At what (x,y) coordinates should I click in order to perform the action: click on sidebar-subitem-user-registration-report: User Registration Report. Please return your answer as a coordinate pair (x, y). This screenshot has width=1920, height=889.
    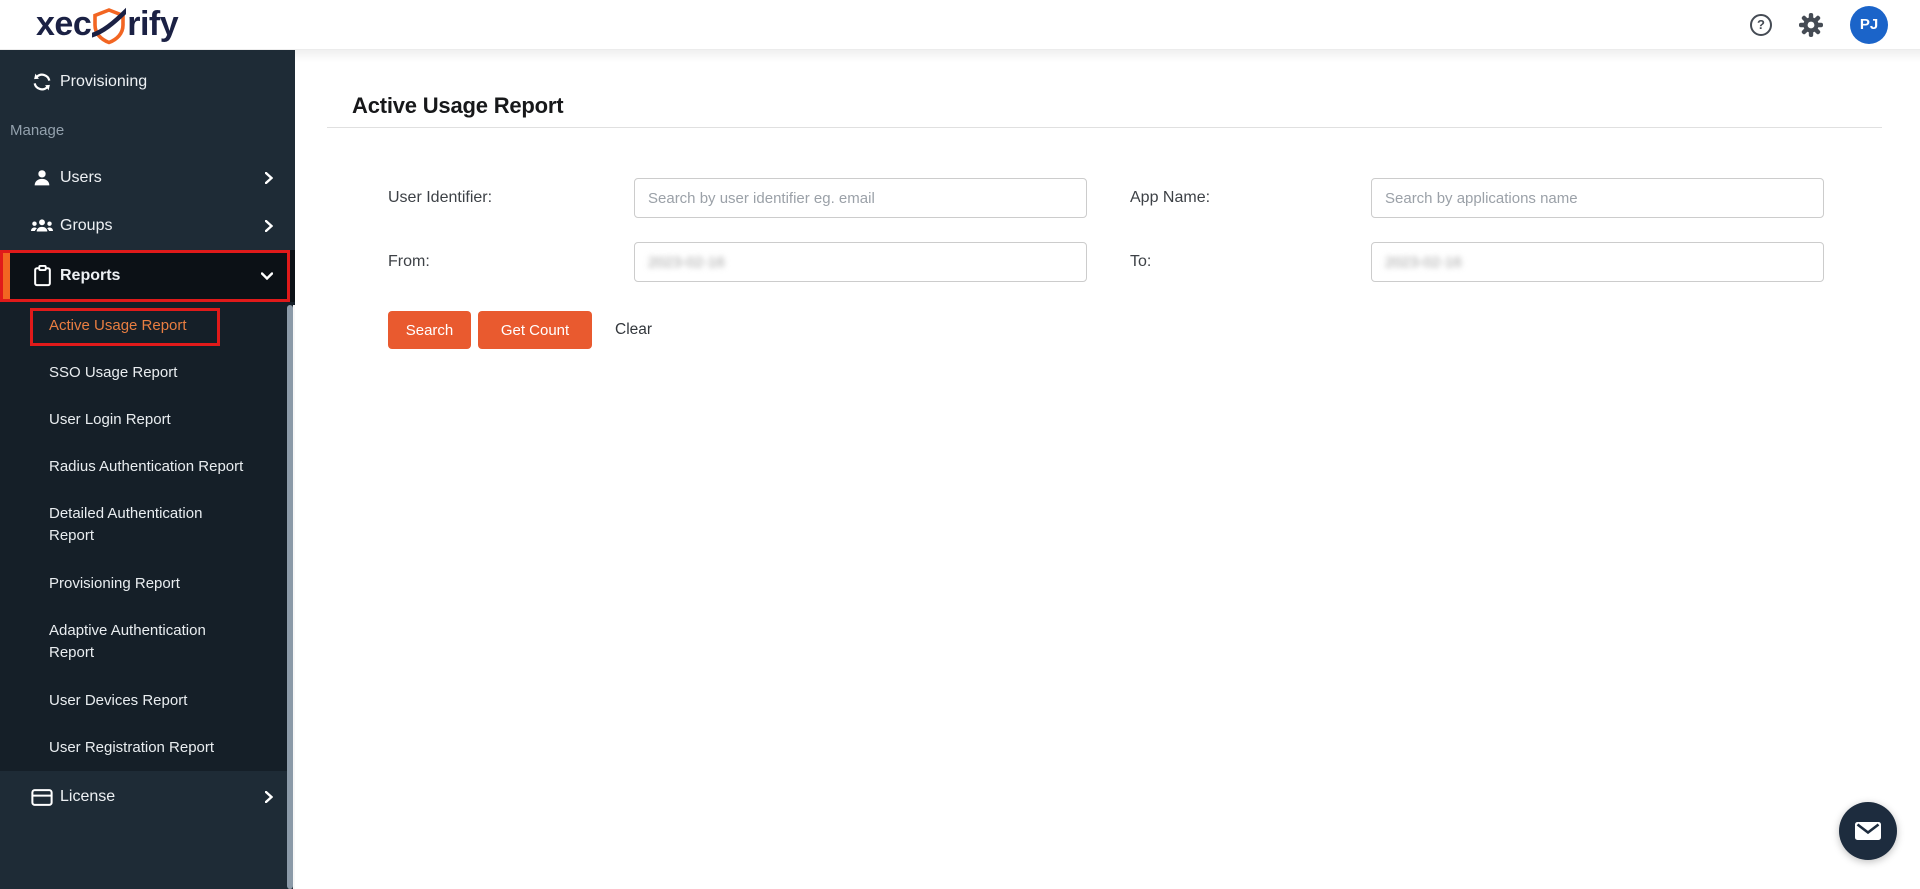
    Looking at the image, I should click on (147, 747).